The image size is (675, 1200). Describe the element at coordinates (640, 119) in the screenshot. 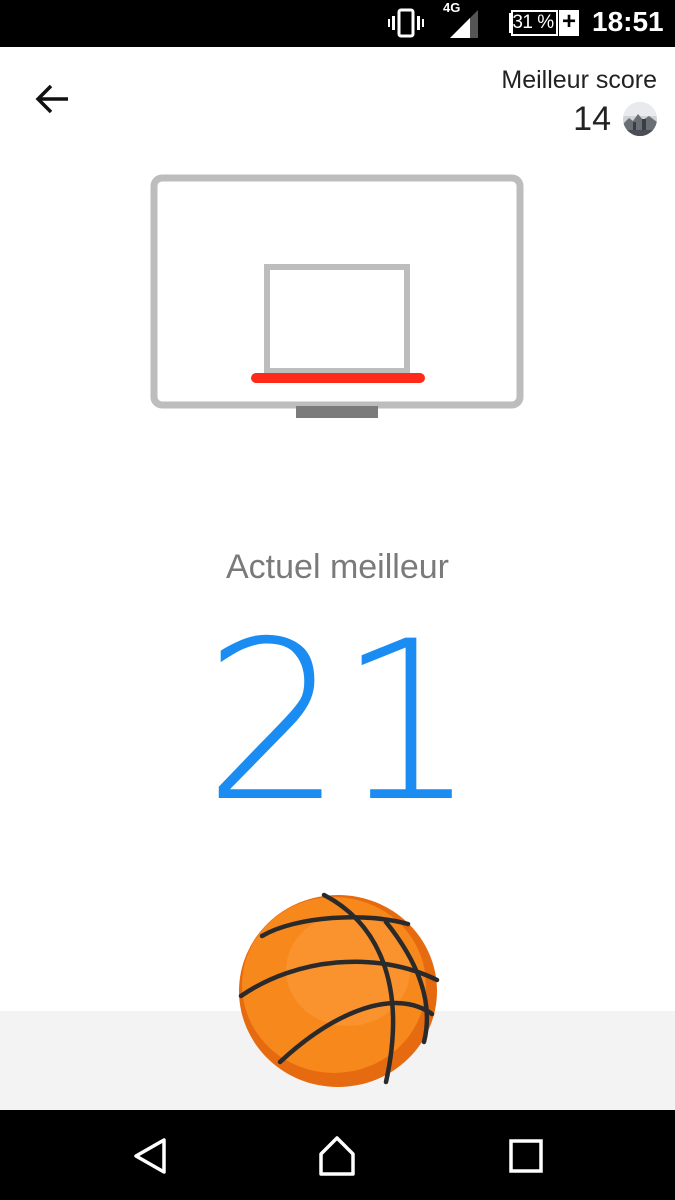

I see `avatar` at that location.